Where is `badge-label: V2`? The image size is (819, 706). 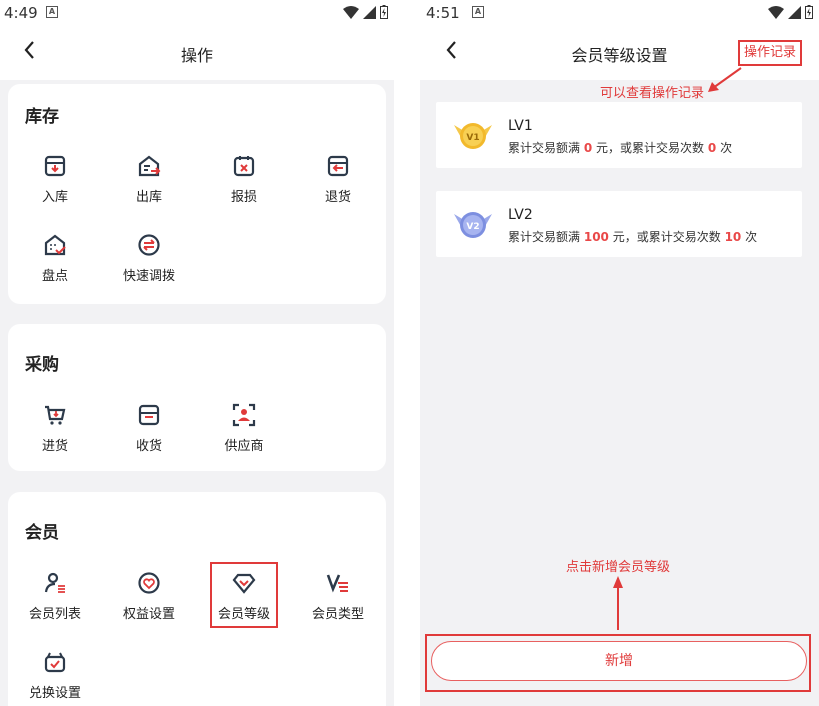
badge-label: V2 is located at coordinates (472, 227).